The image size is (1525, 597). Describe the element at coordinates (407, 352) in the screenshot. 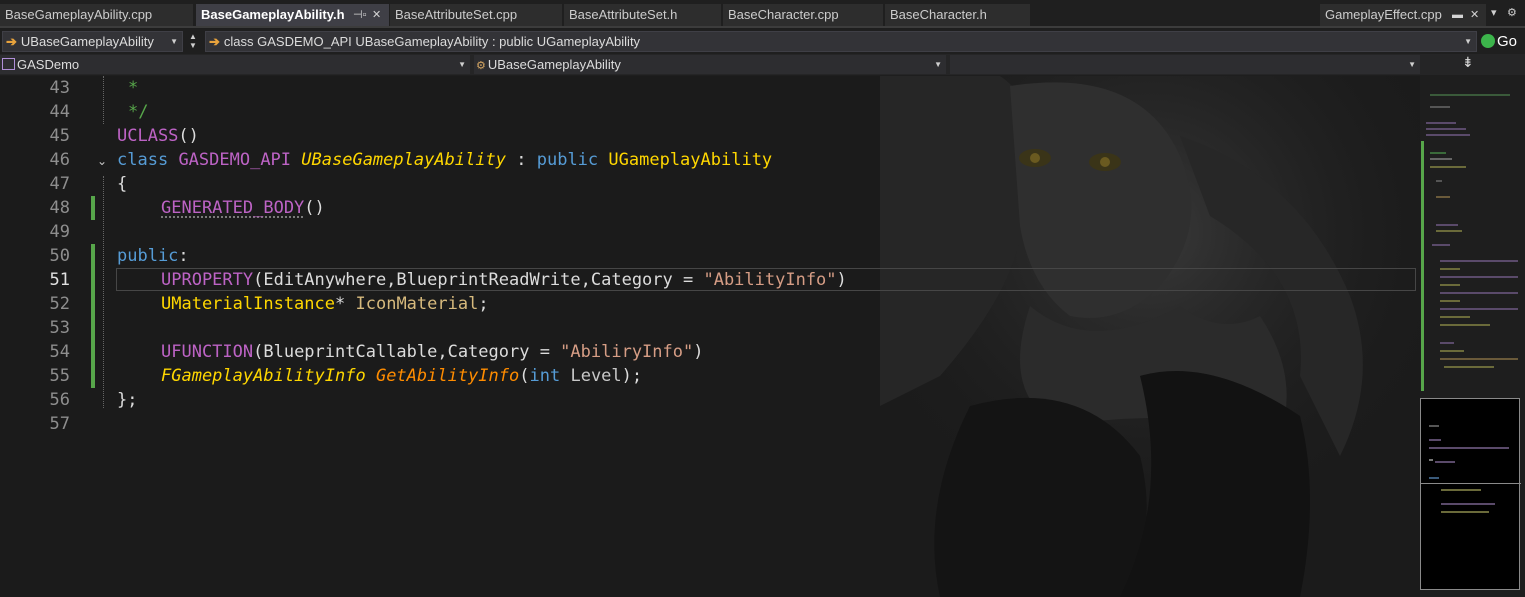

I see `args-token: (BlueprintCallable,Category =` at that location.